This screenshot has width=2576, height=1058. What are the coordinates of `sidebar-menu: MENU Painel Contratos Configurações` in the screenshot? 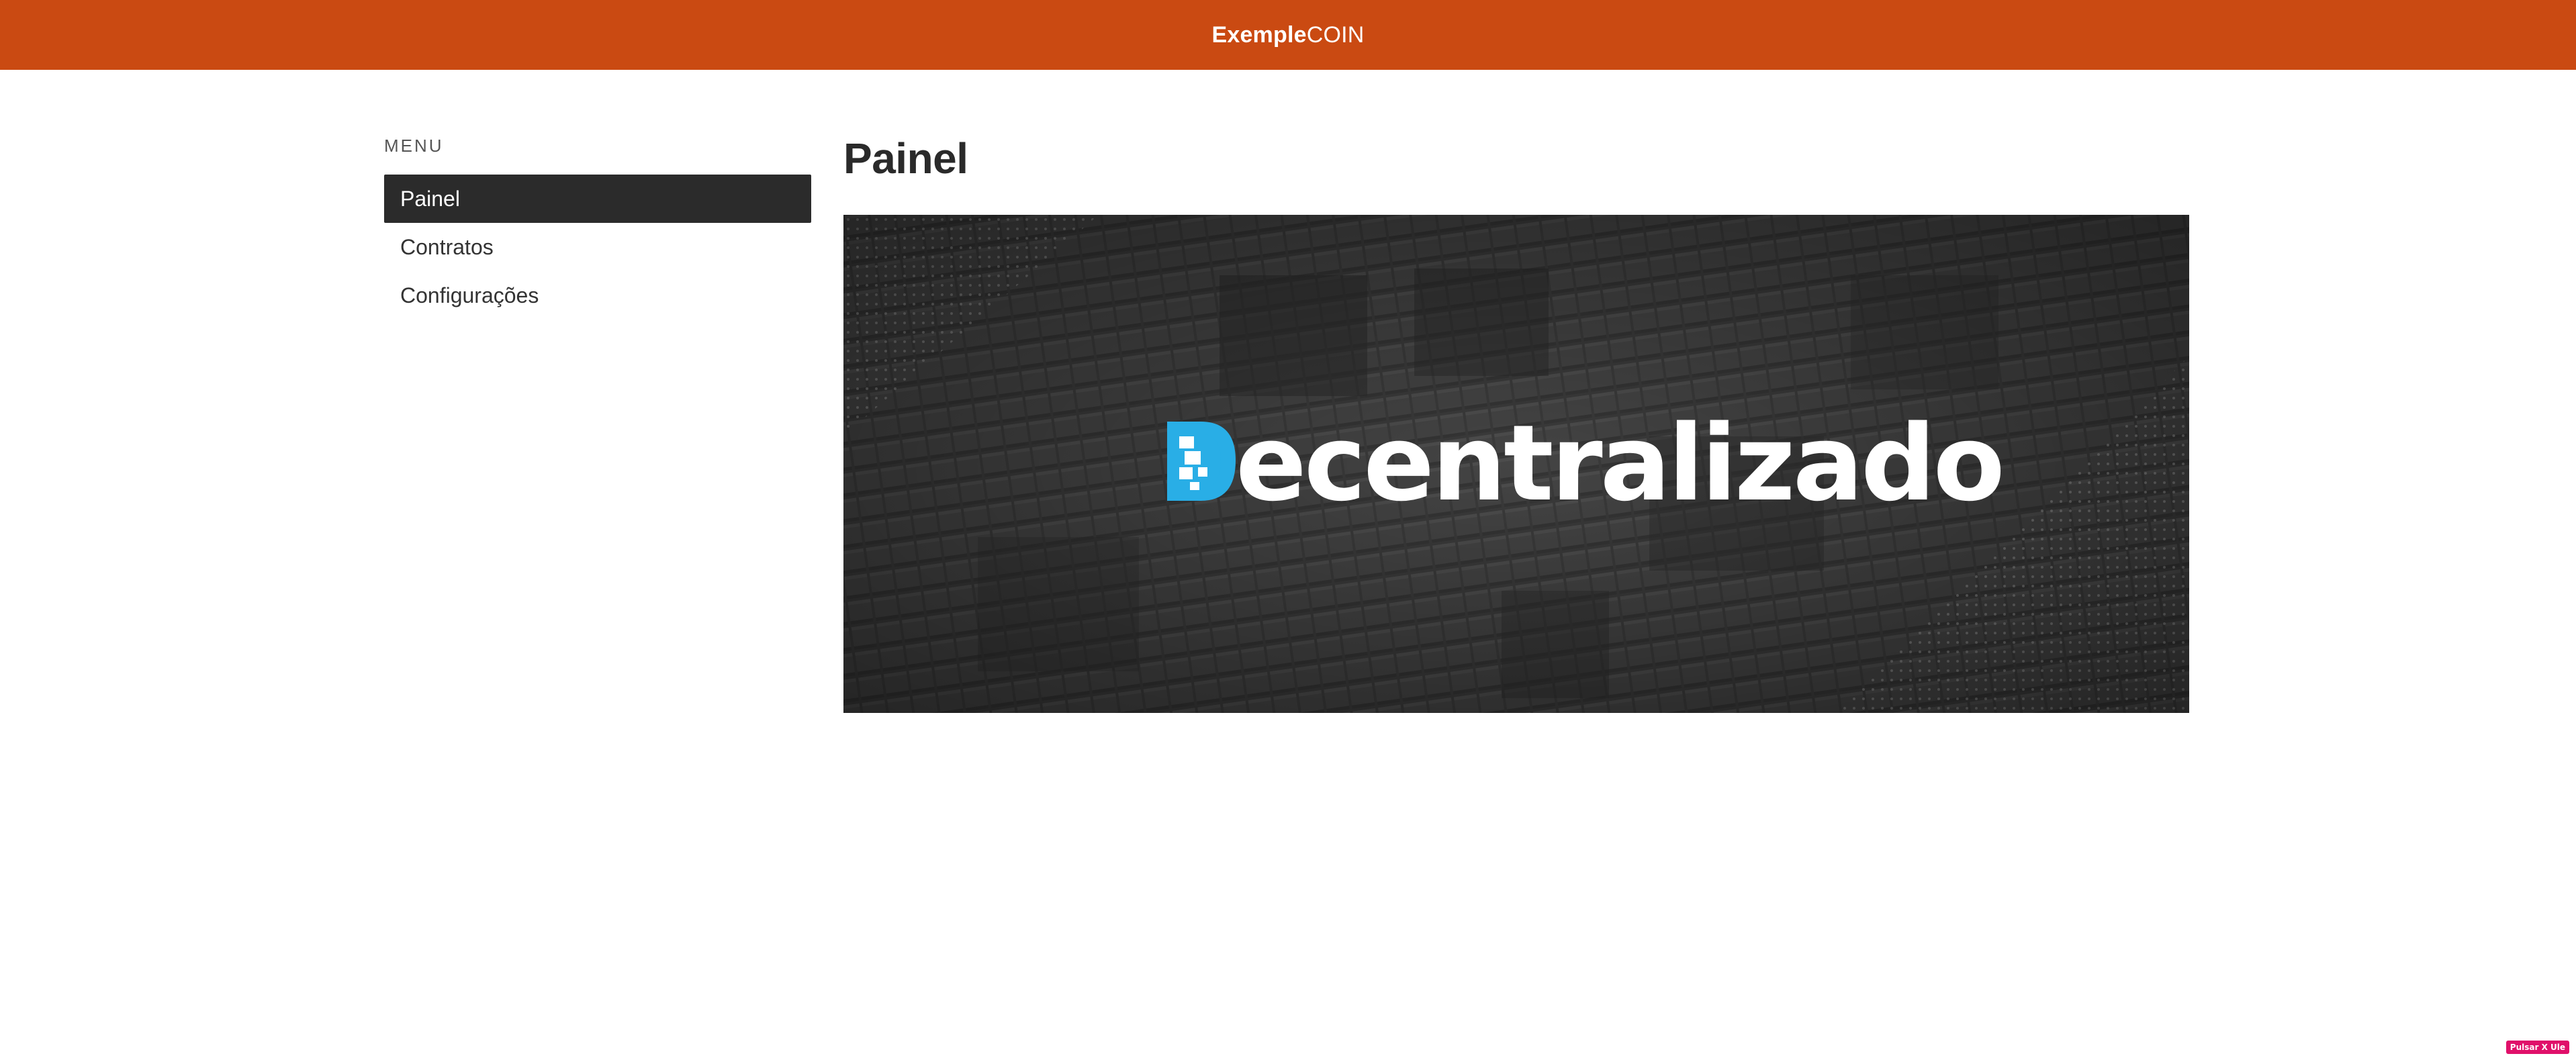 It's located at (597, 227).